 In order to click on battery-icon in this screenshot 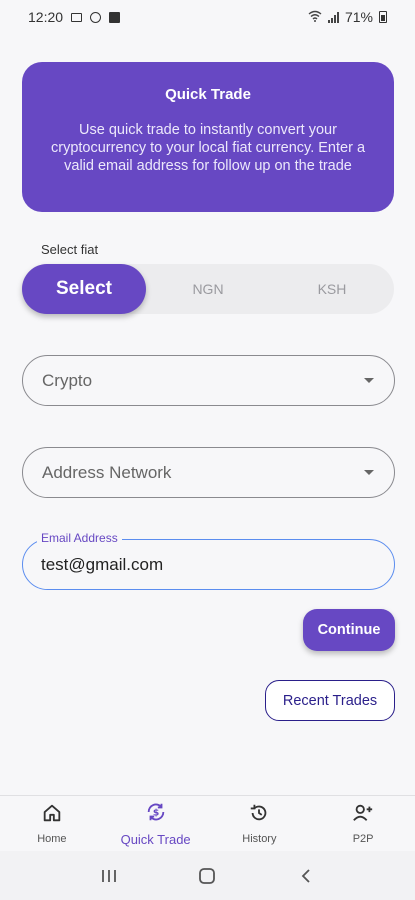, I will do `click(383, 17)`.